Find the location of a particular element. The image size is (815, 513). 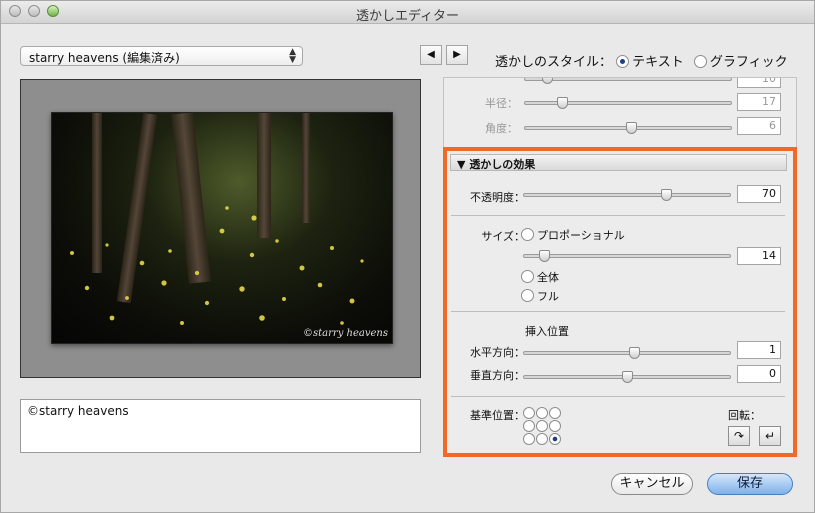

shadow-slider-knob is located at coordinates (547, 81).